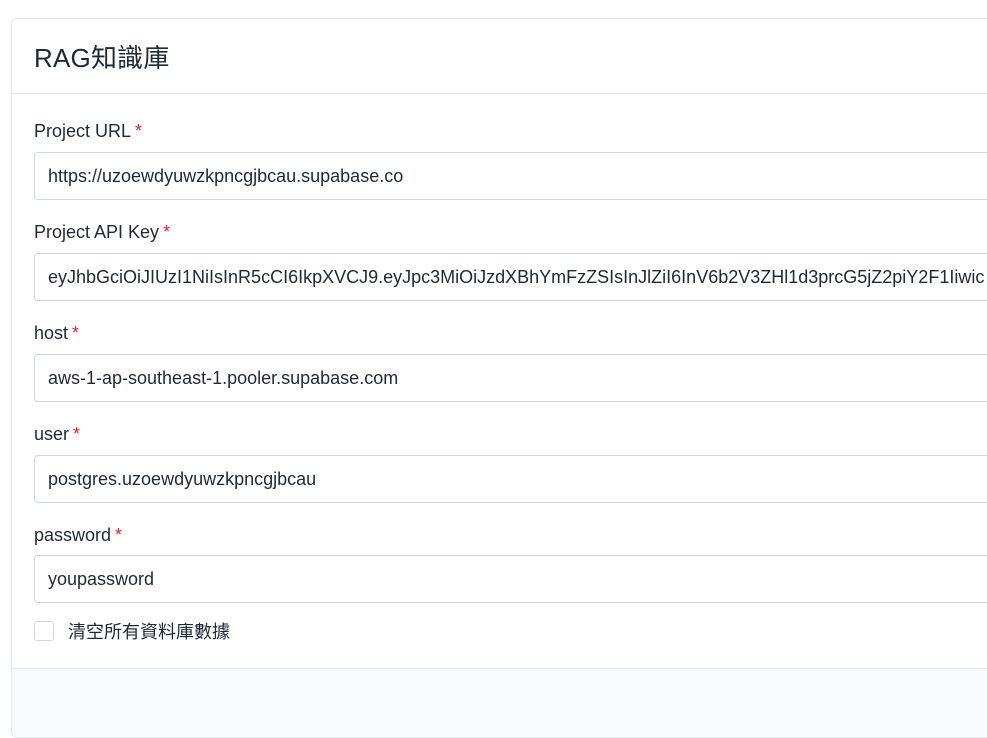  I want to click on project-url-label: Project URL *, so click(88, 131).